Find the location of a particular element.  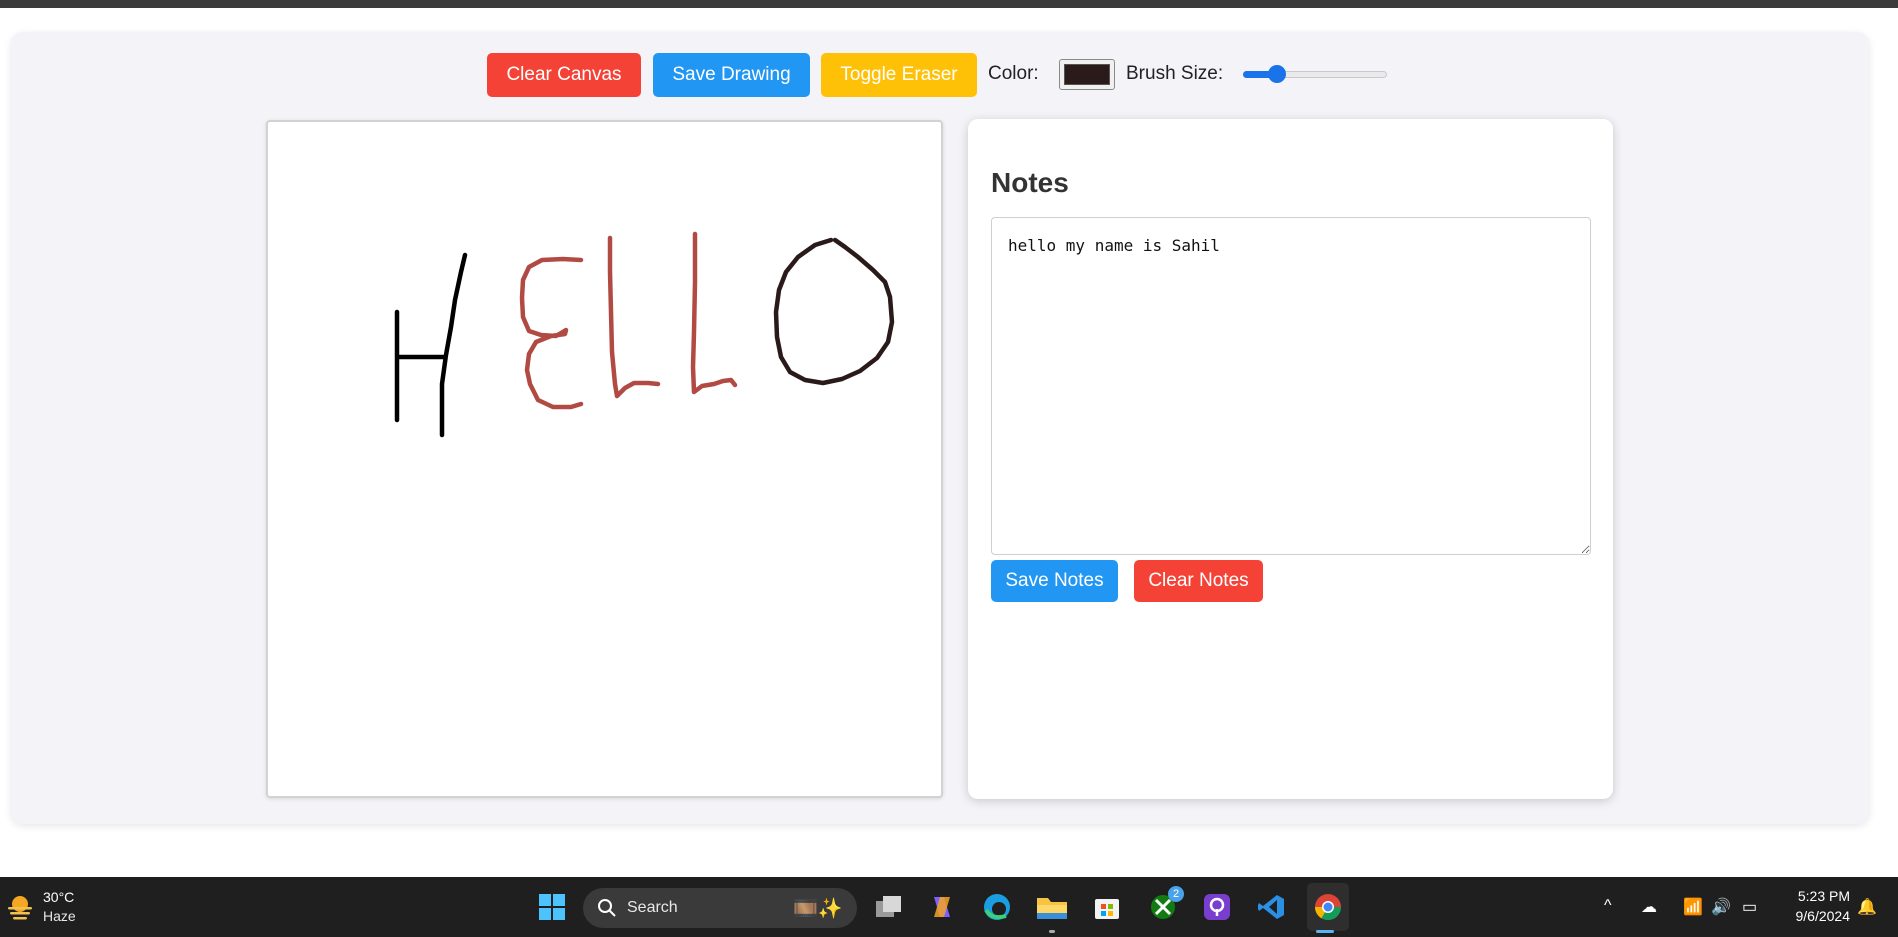

search-label: Search is located at coordinates (652, 907).